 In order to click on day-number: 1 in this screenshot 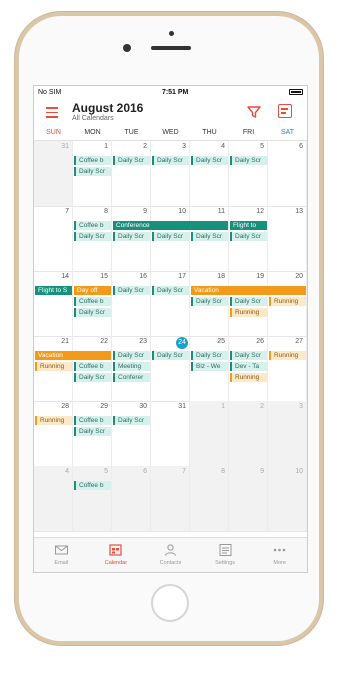, I will do `click(106, 146)`.